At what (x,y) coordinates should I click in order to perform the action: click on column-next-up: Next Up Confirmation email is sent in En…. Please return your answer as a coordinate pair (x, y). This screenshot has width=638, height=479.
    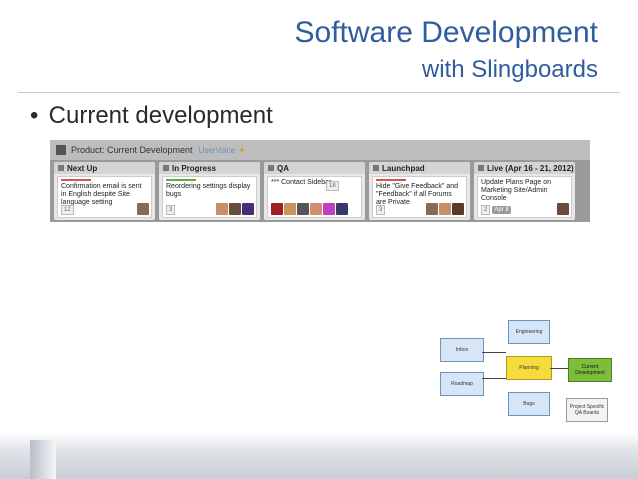
    Looking at the image, I should click on (104, 191).